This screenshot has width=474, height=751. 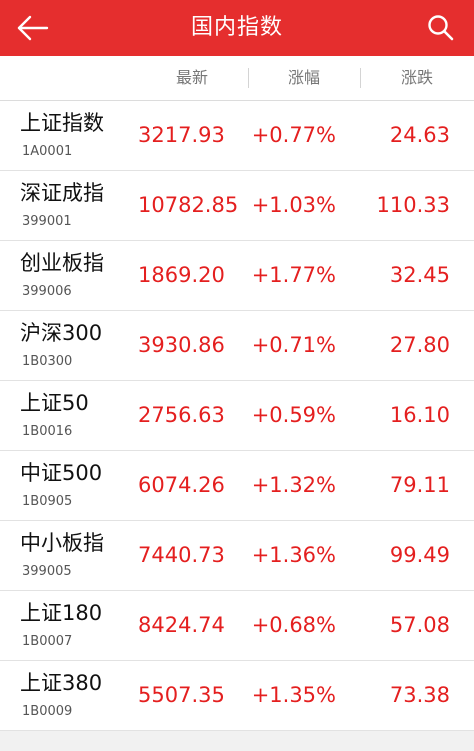 What do you see at coordinates (47, 501) in the screenshot?
I see `index-code: 1B0905` at bounding box center [47, 501].